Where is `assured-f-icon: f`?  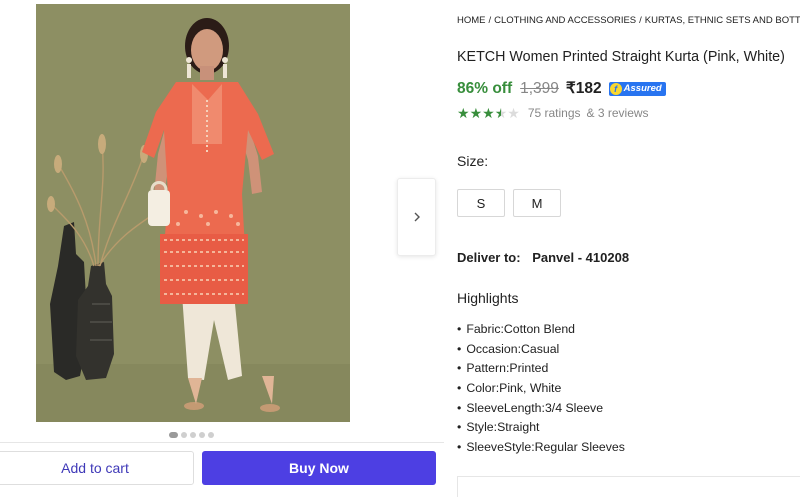 assured-f-icon: f is located at coordinates (615, 88).